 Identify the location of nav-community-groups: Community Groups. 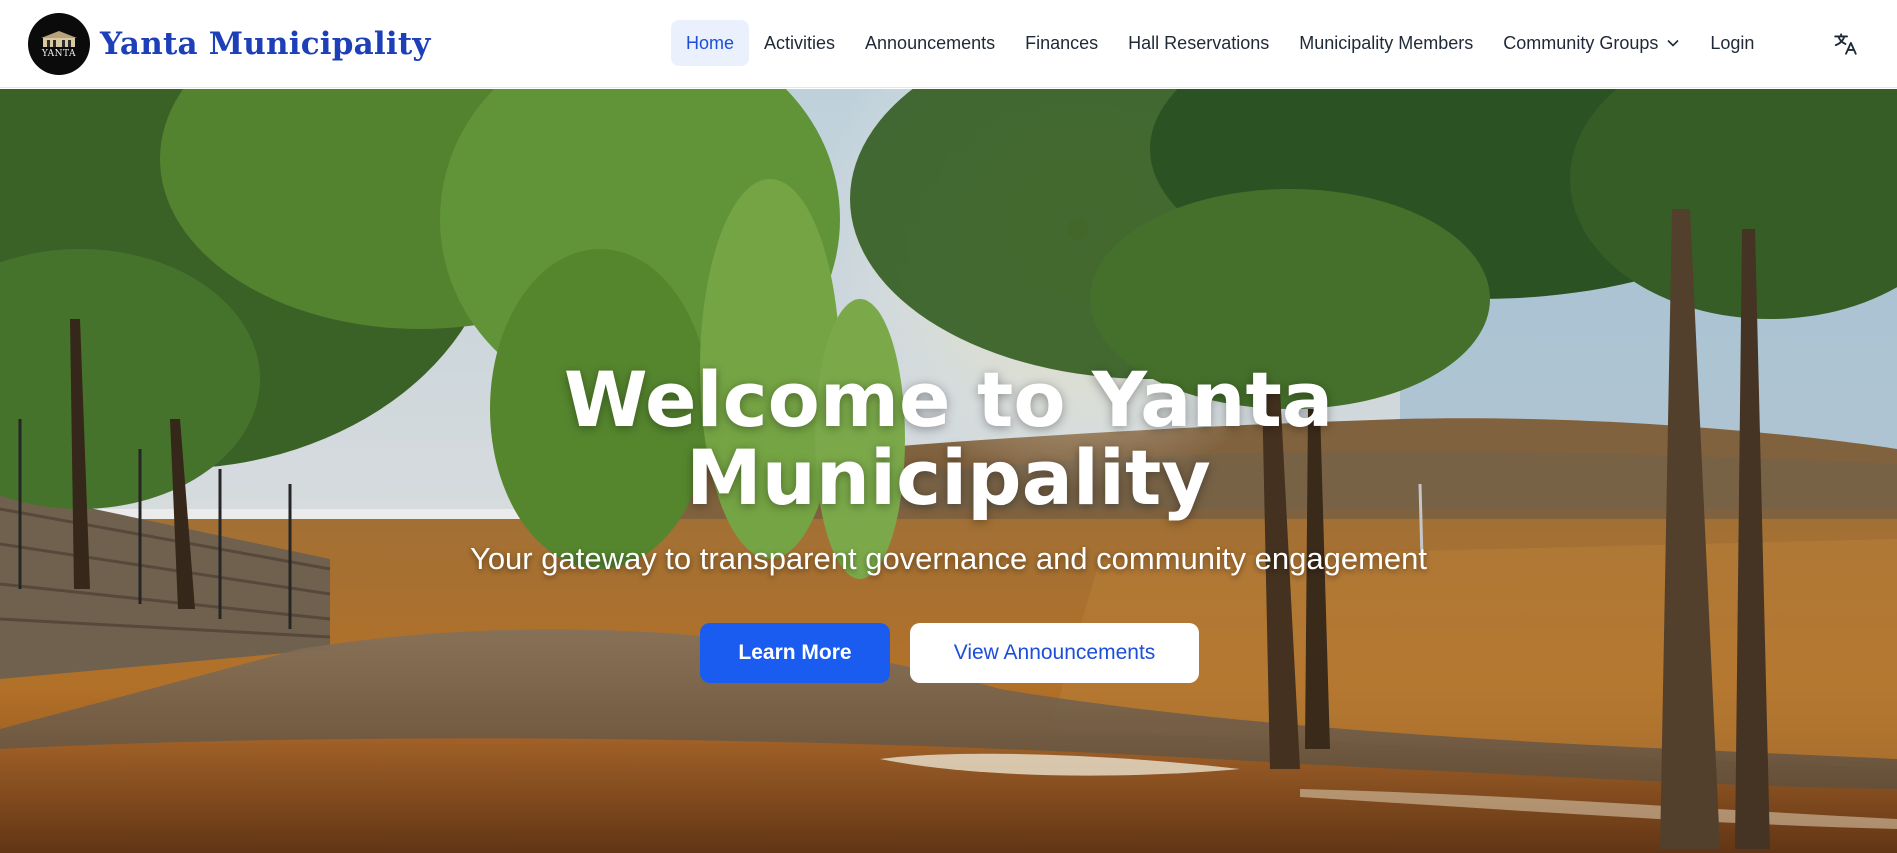
(1591, 43).